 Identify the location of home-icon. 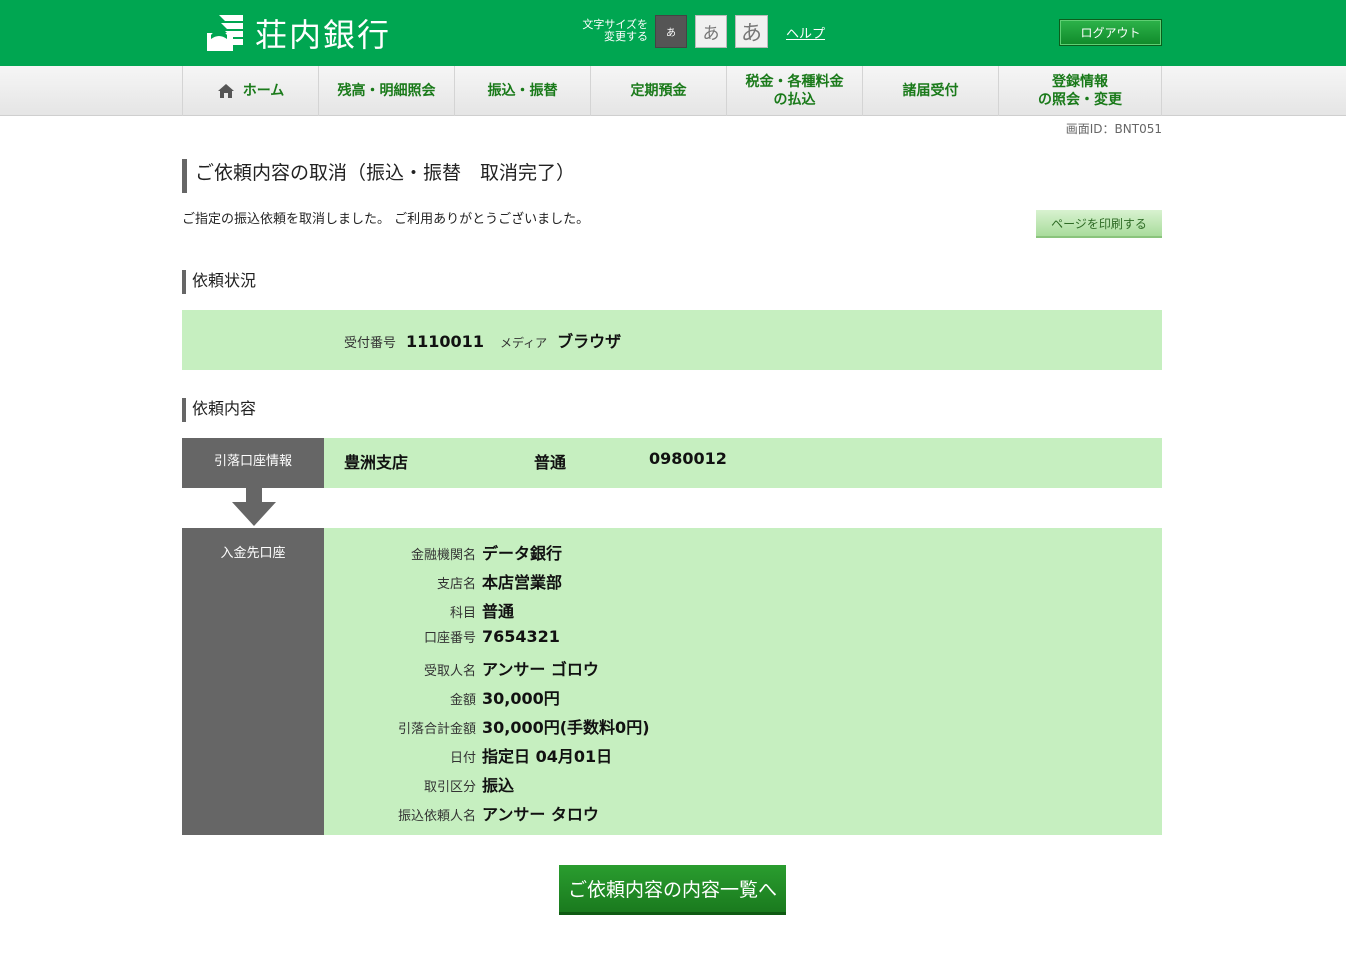
(226, 91).